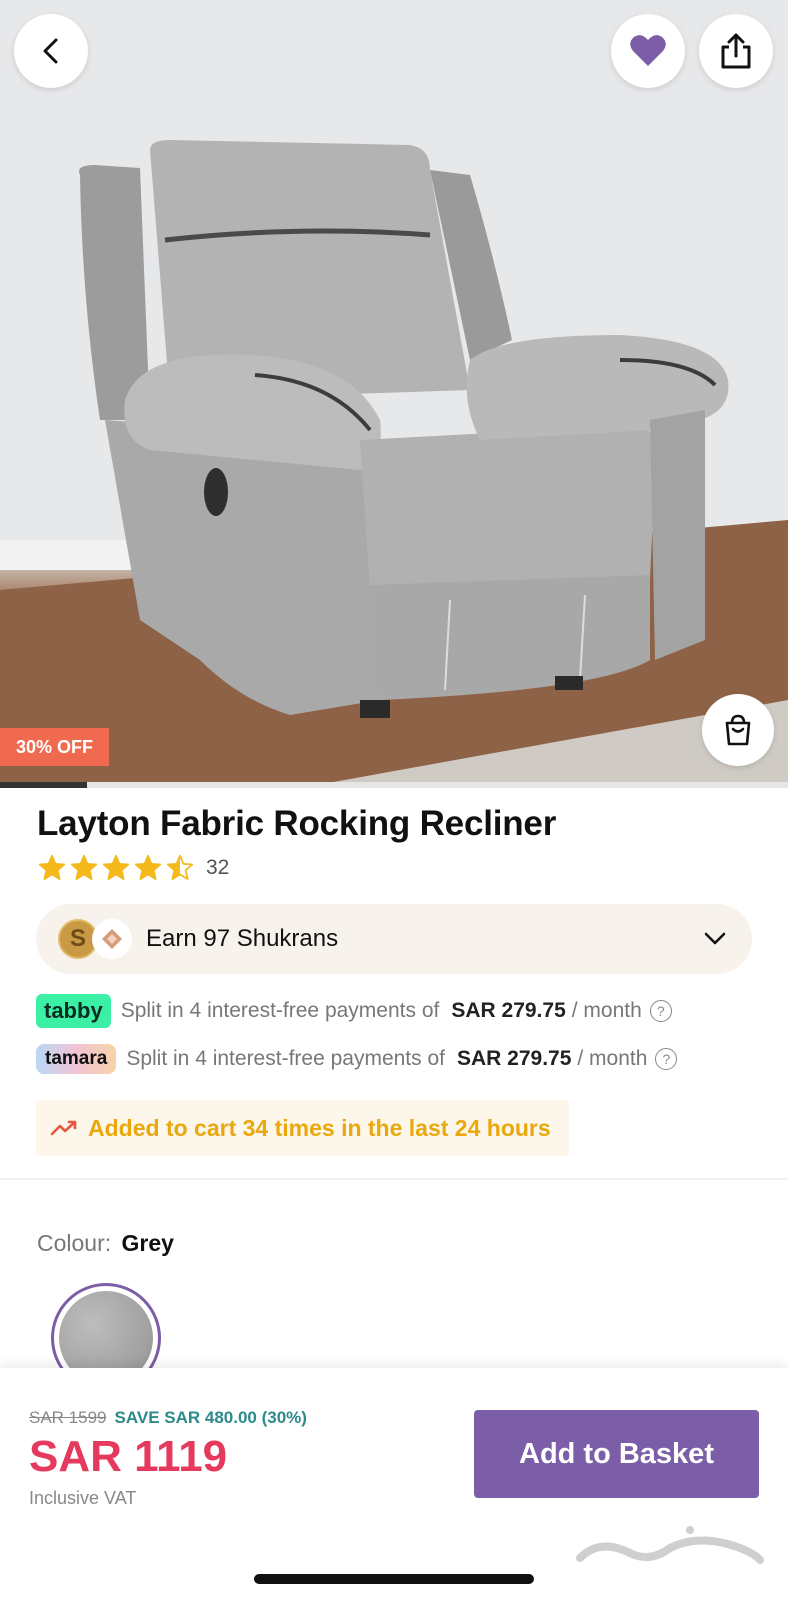 The height and width of the screenshot is (1600, 788). I want to click on current-price: SAR 1119, so click(128, 1456).